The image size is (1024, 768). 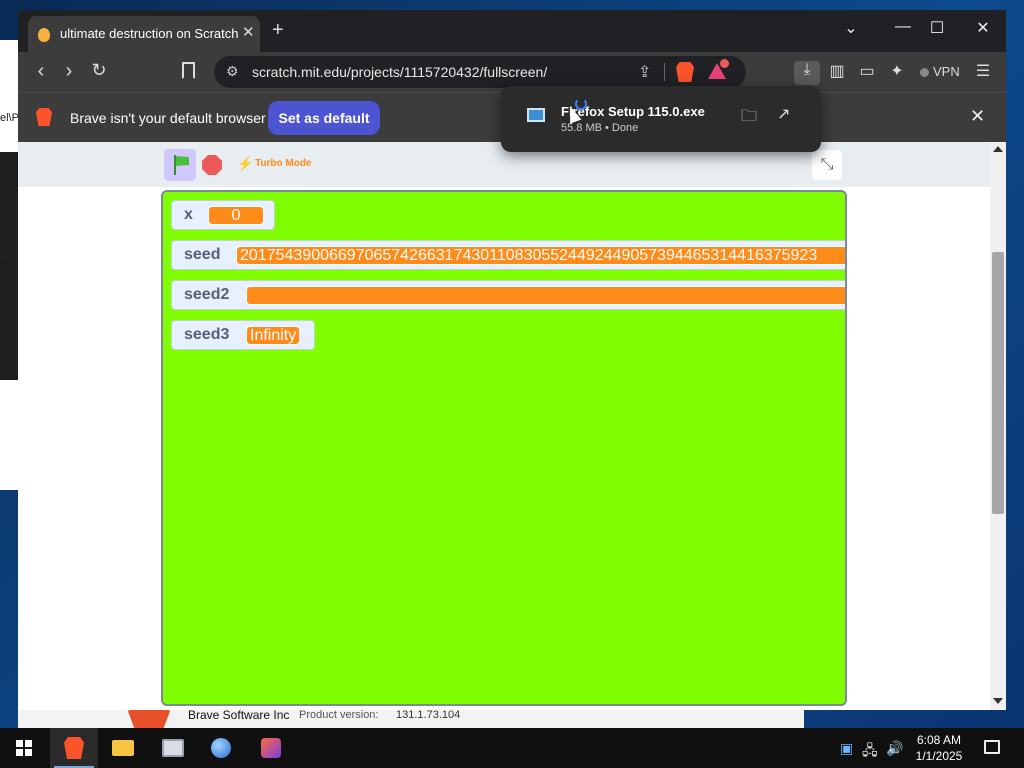 I want to click on scroll-thumb, so click(x=998, y=383).